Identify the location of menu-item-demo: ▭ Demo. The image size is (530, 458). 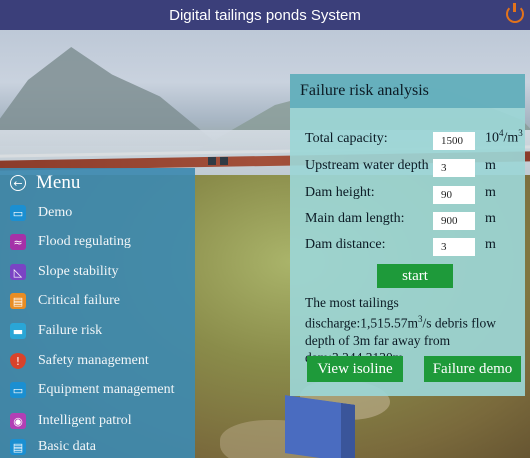
(41, 213).